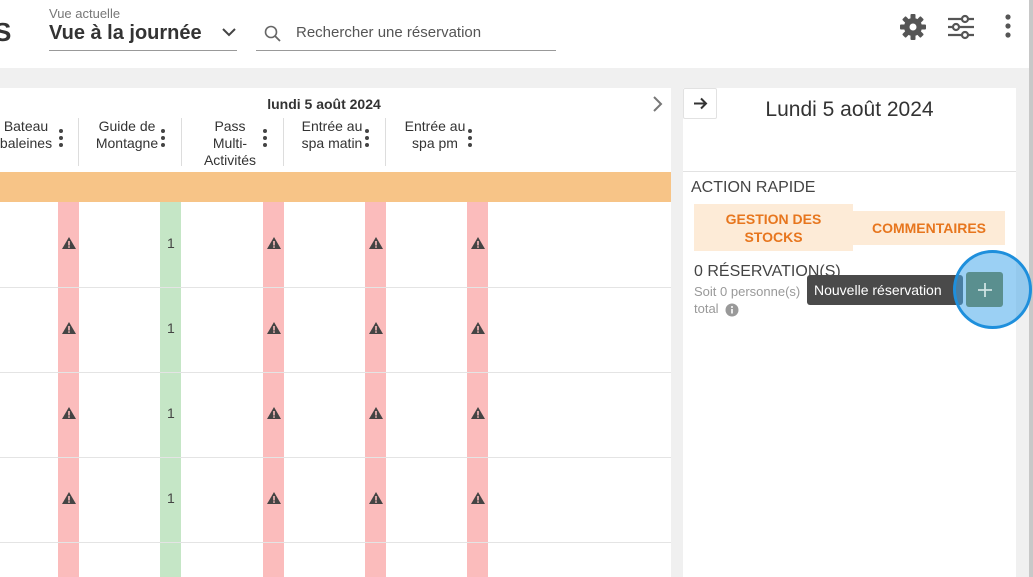 The width and height of the screenshot is (1033, 577). What do you see at coordinates (706, 308) in the screenshot?
I see `total-label: total` at bounding box center [706, 308].